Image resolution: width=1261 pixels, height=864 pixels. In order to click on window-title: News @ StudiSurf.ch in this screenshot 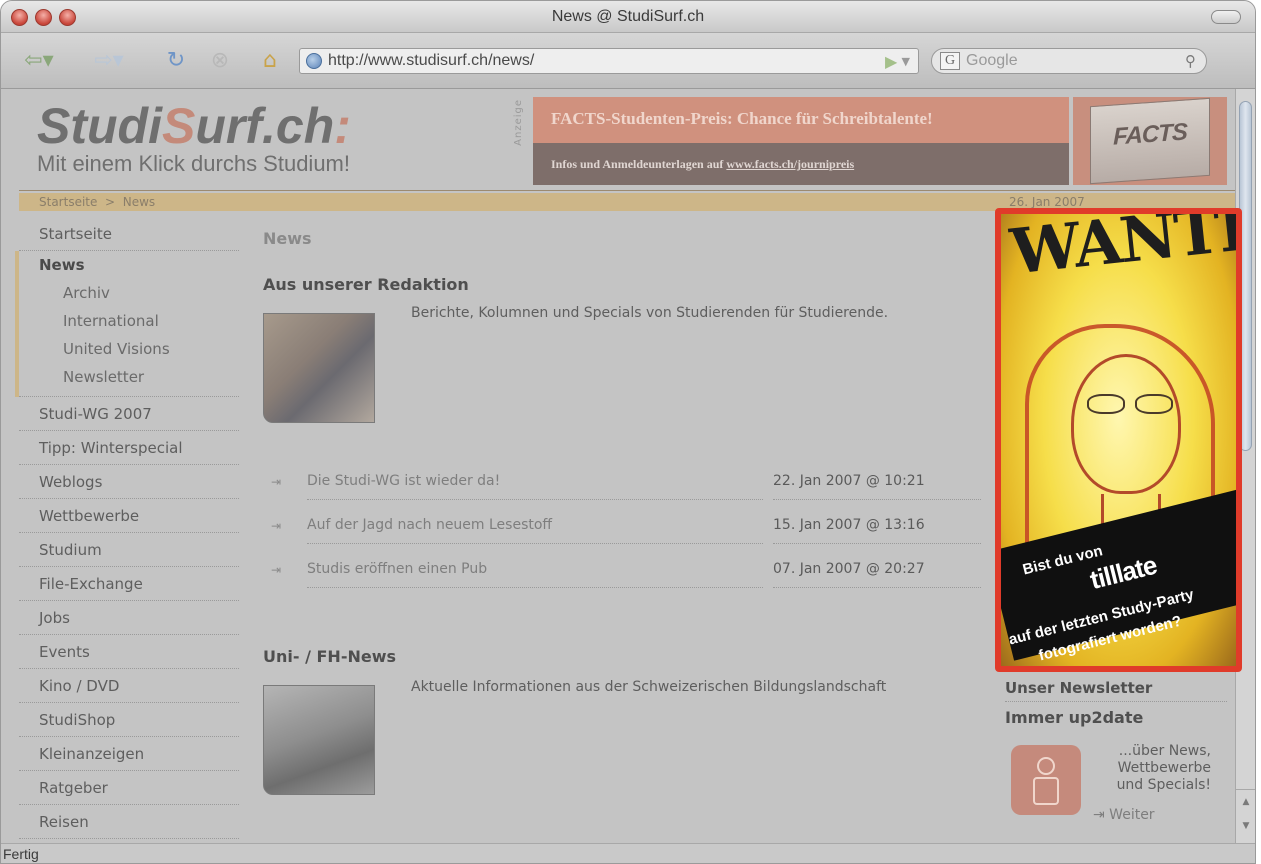, I will do `click(628, 16)`.